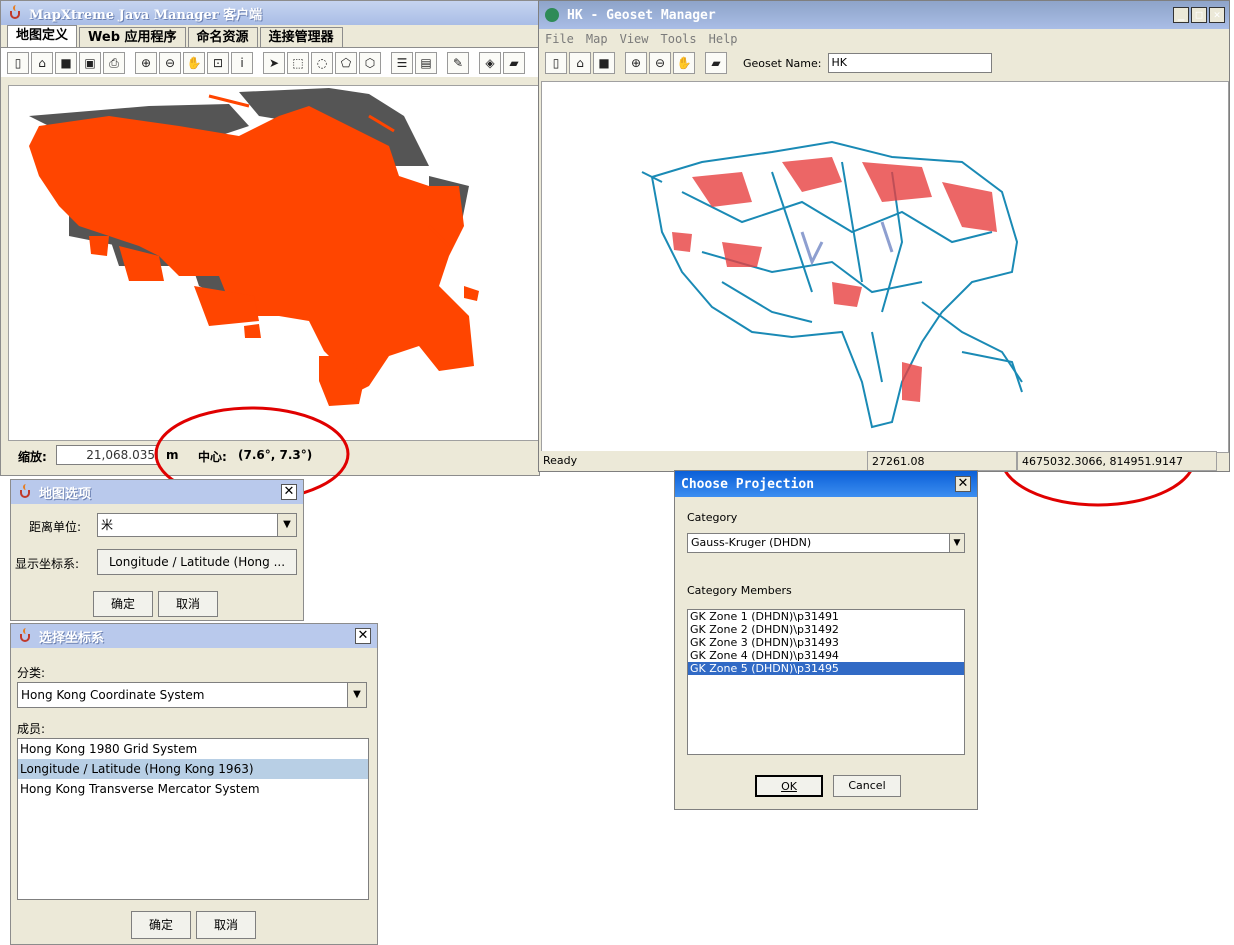 The image size is (1234, 945). What do you see at coordinates (1217, 15) in the screenshot?
I see `close-icon: ✕` at bounding box center [1217, 15].